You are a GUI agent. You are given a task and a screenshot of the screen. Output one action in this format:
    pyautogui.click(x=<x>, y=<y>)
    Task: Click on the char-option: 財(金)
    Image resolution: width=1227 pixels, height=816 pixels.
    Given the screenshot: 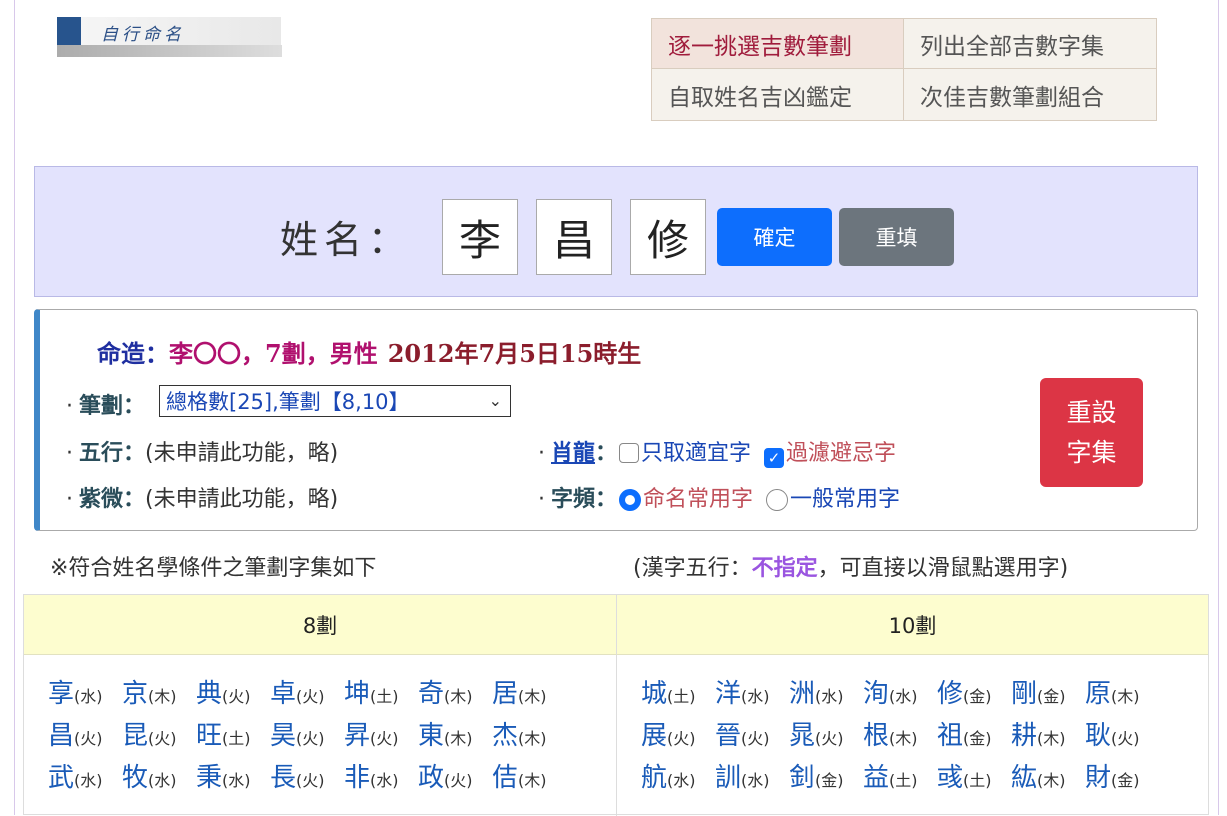 What is the action you would take?
    pyautogui.click(x=1122, y=777)
    